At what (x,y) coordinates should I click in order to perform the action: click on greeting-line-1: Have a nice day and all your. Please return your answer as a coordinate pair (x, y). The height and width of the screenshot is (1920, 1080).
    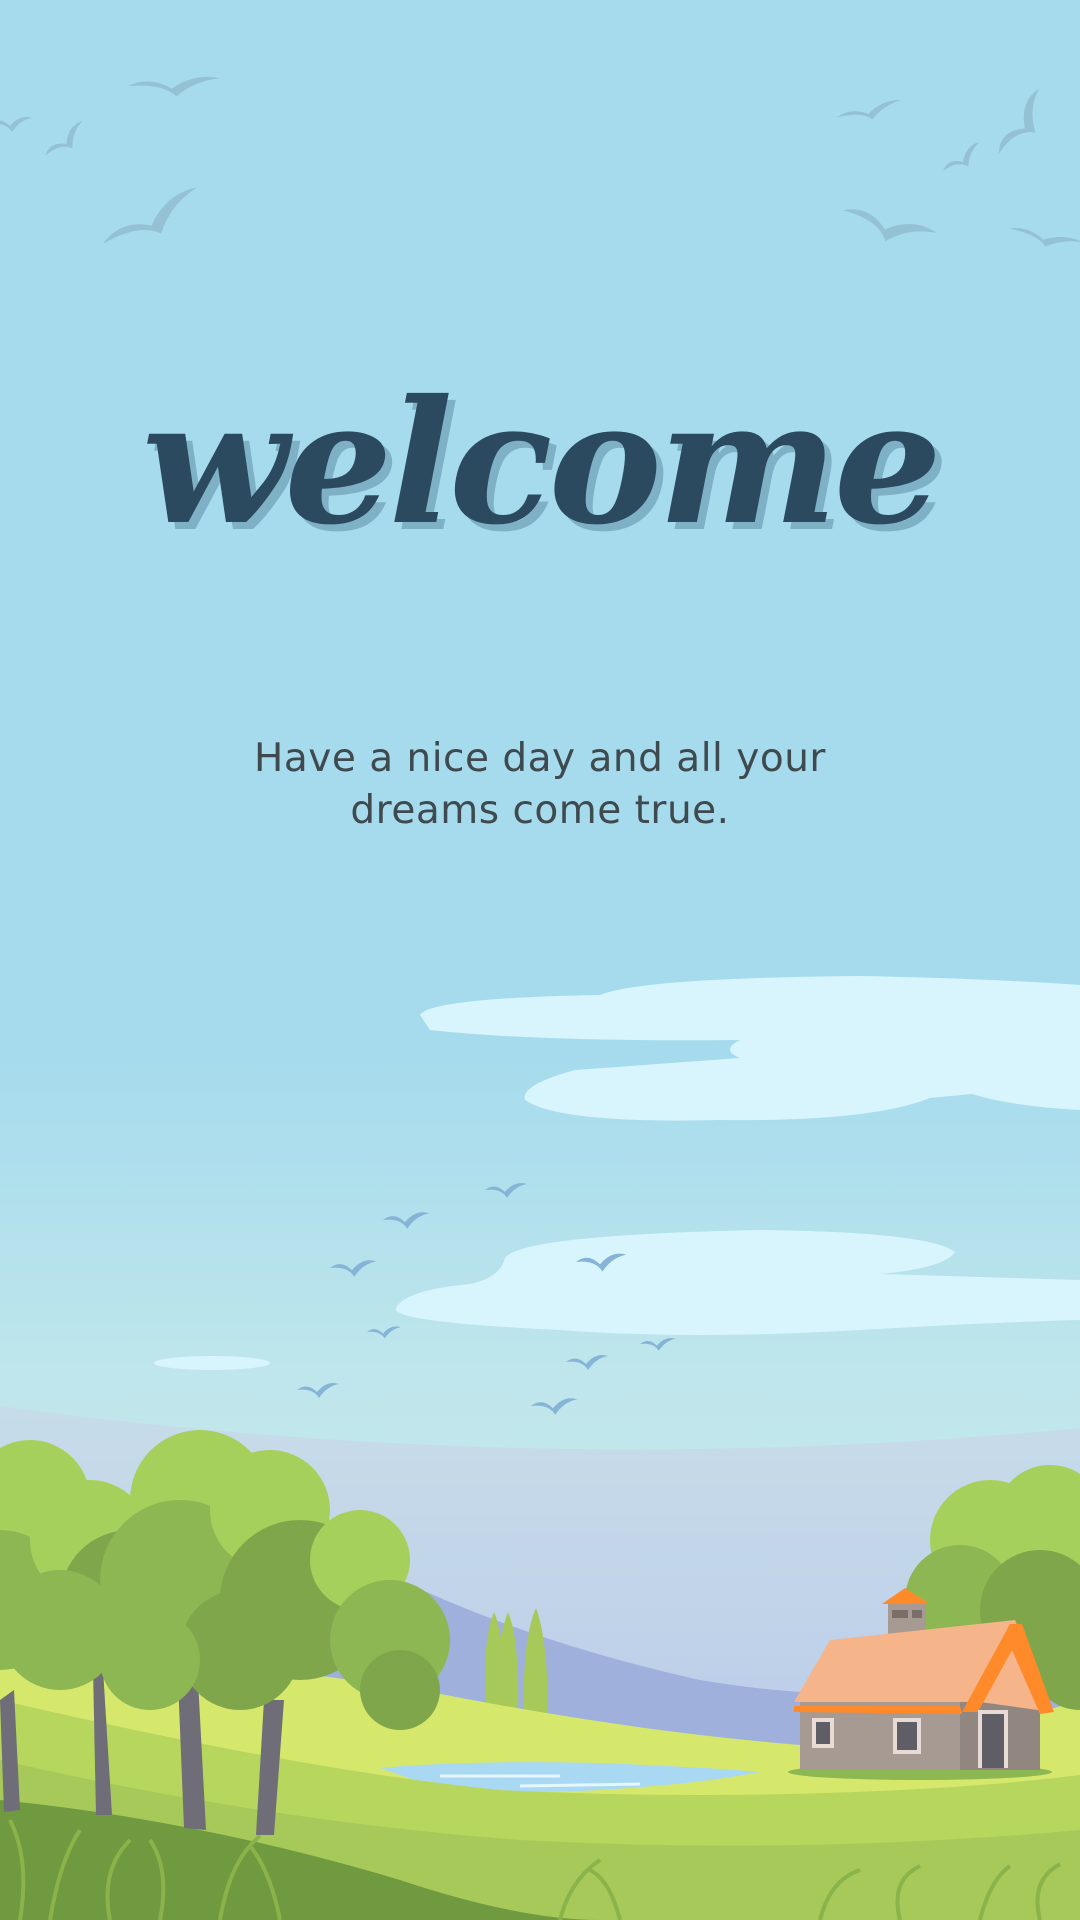
    Looking at the image, I should click on (540, 758).